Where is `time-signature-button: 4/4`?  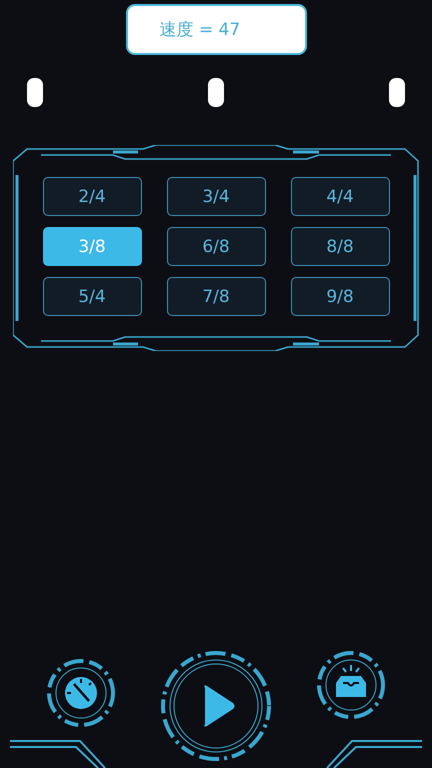
time-signature-button: 4/4 is located at coordinates (340, 196).